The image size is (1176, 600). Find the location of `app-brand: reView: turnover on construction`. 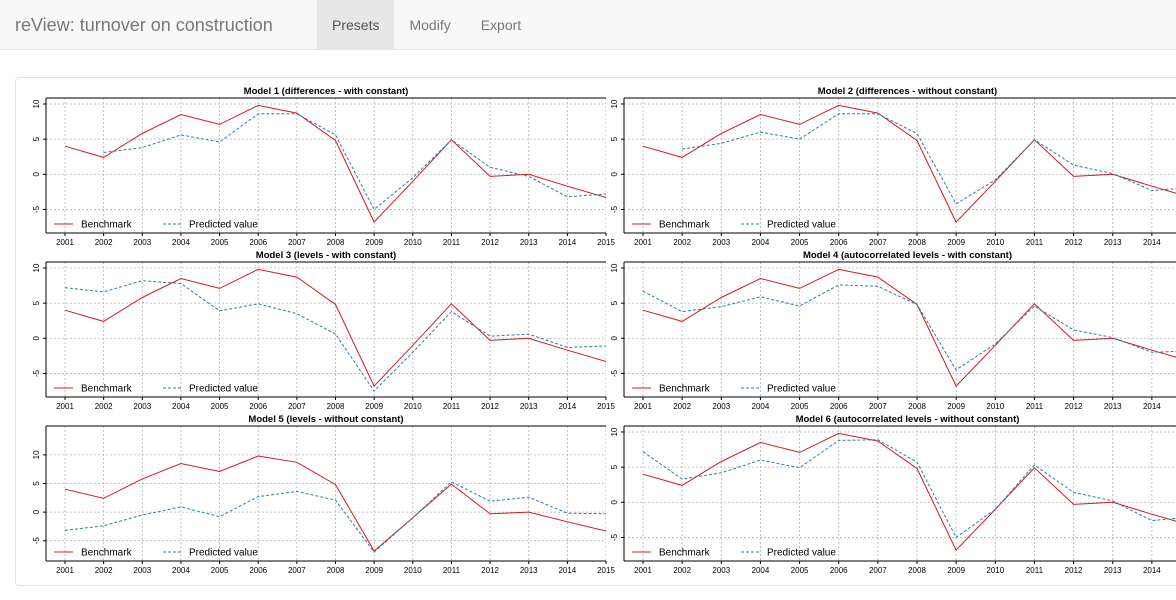

app-brand: reView: turnover on construction is located at coordinates (144, 25).